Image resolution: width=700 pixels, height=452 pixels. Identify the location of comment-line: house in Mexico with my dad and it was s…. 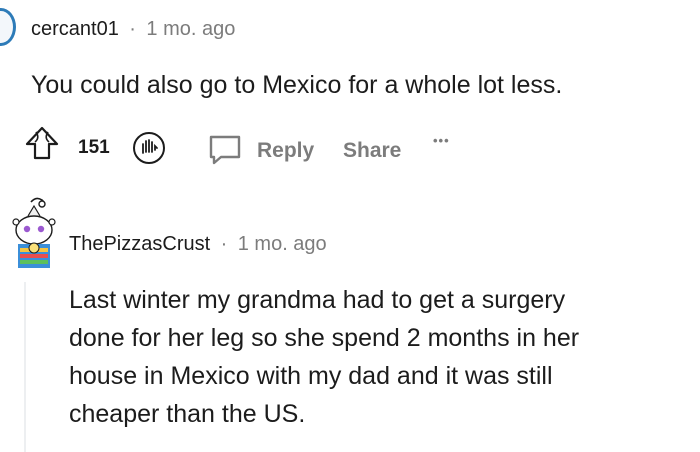
(311, 376).